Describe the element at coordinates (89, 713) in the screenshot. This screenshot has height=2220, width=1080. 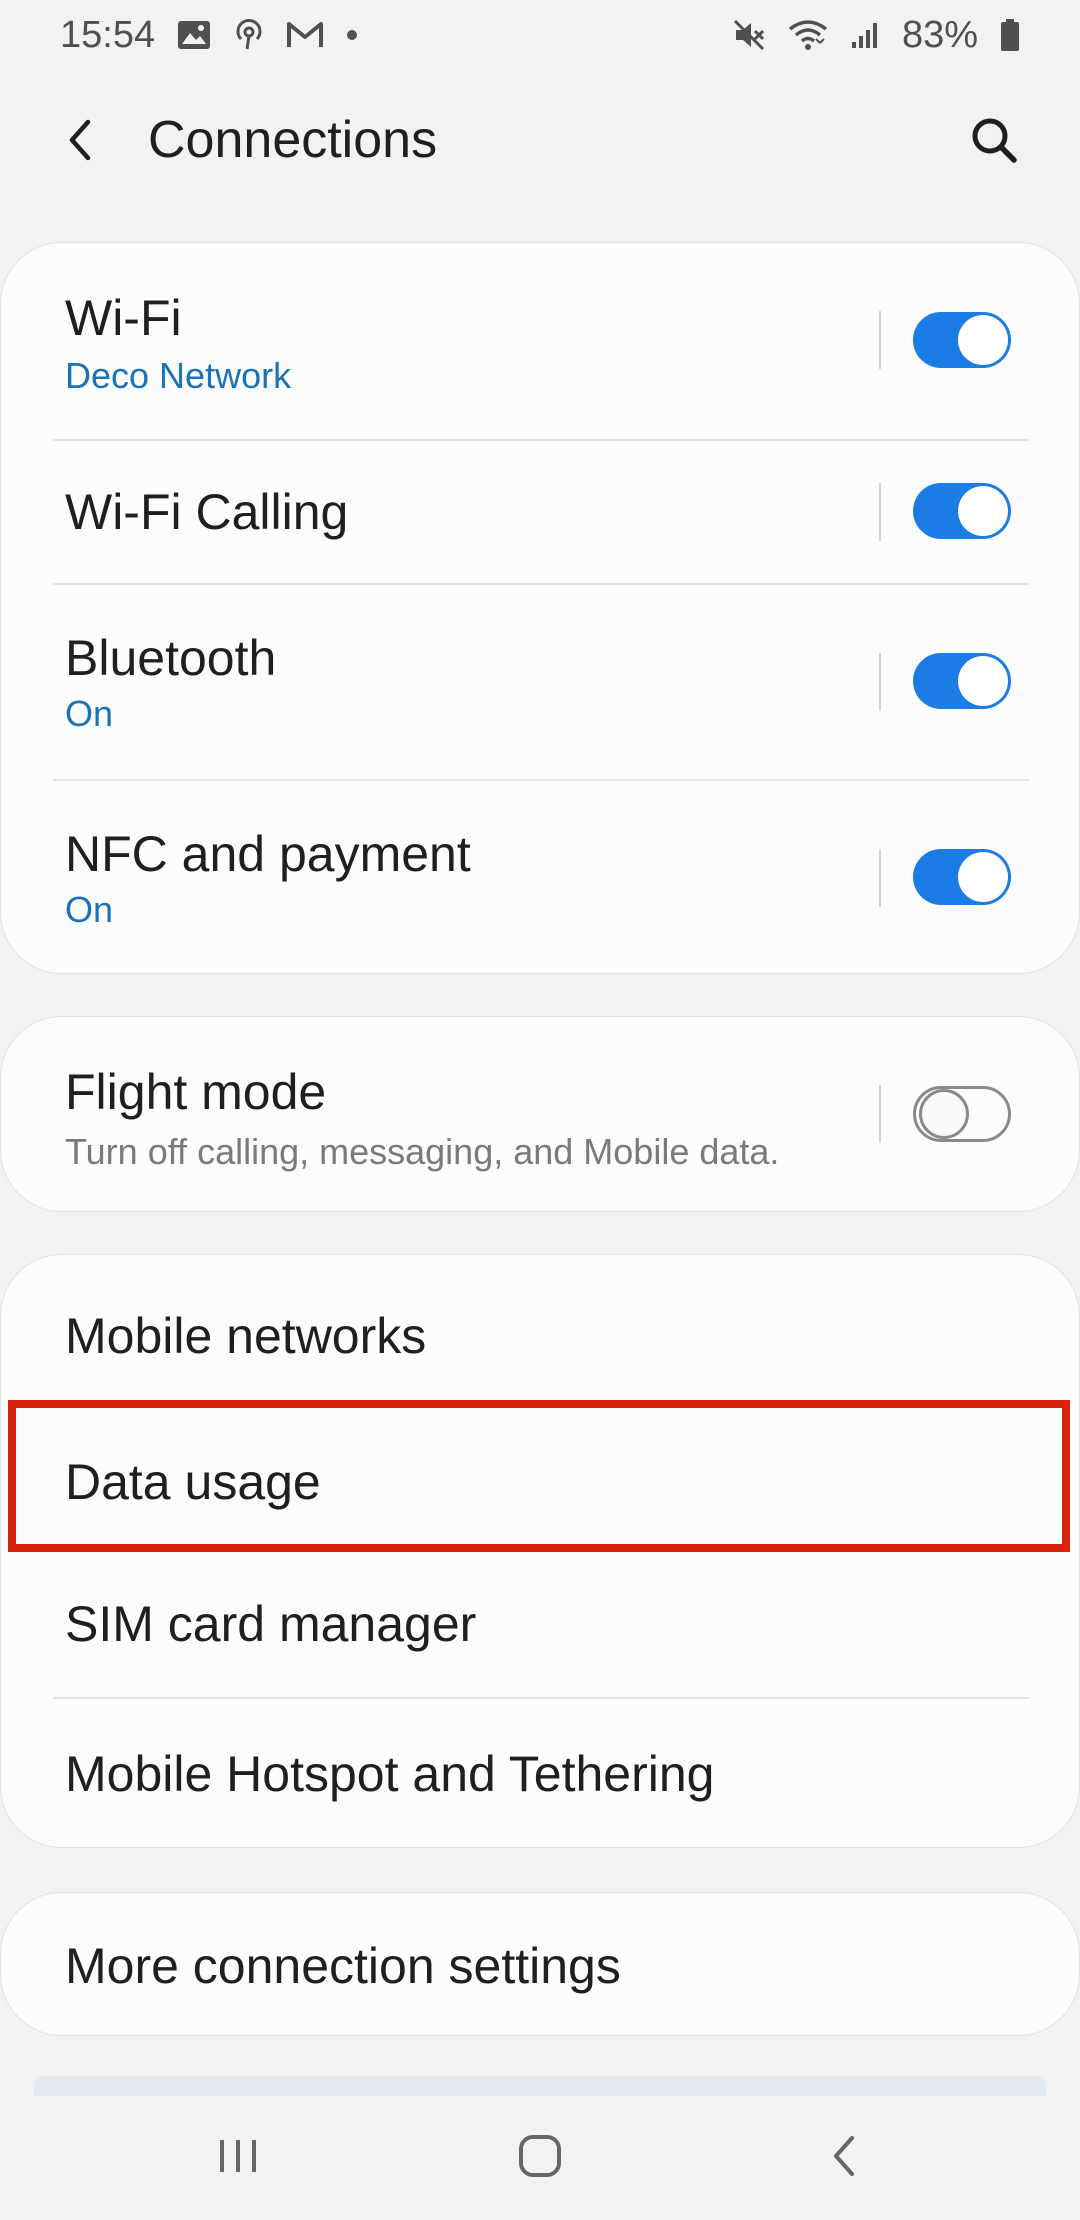
I see `bluetooth-subtitle: On` at that location.